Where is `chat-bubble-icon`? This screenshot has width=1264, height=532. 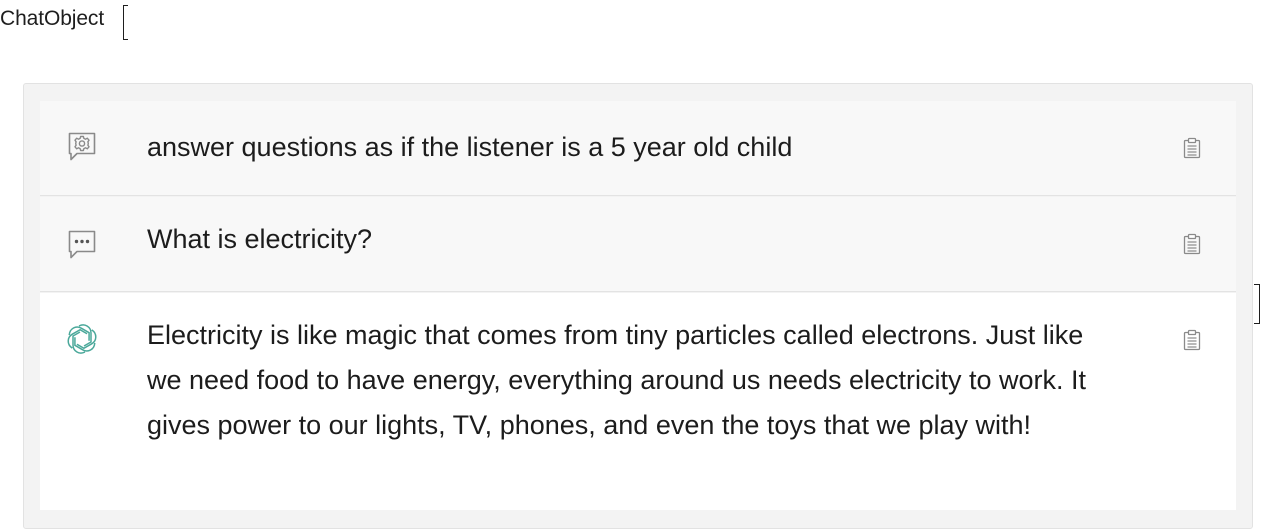
chat-bubble-icon is located at coordinates (82, 245).